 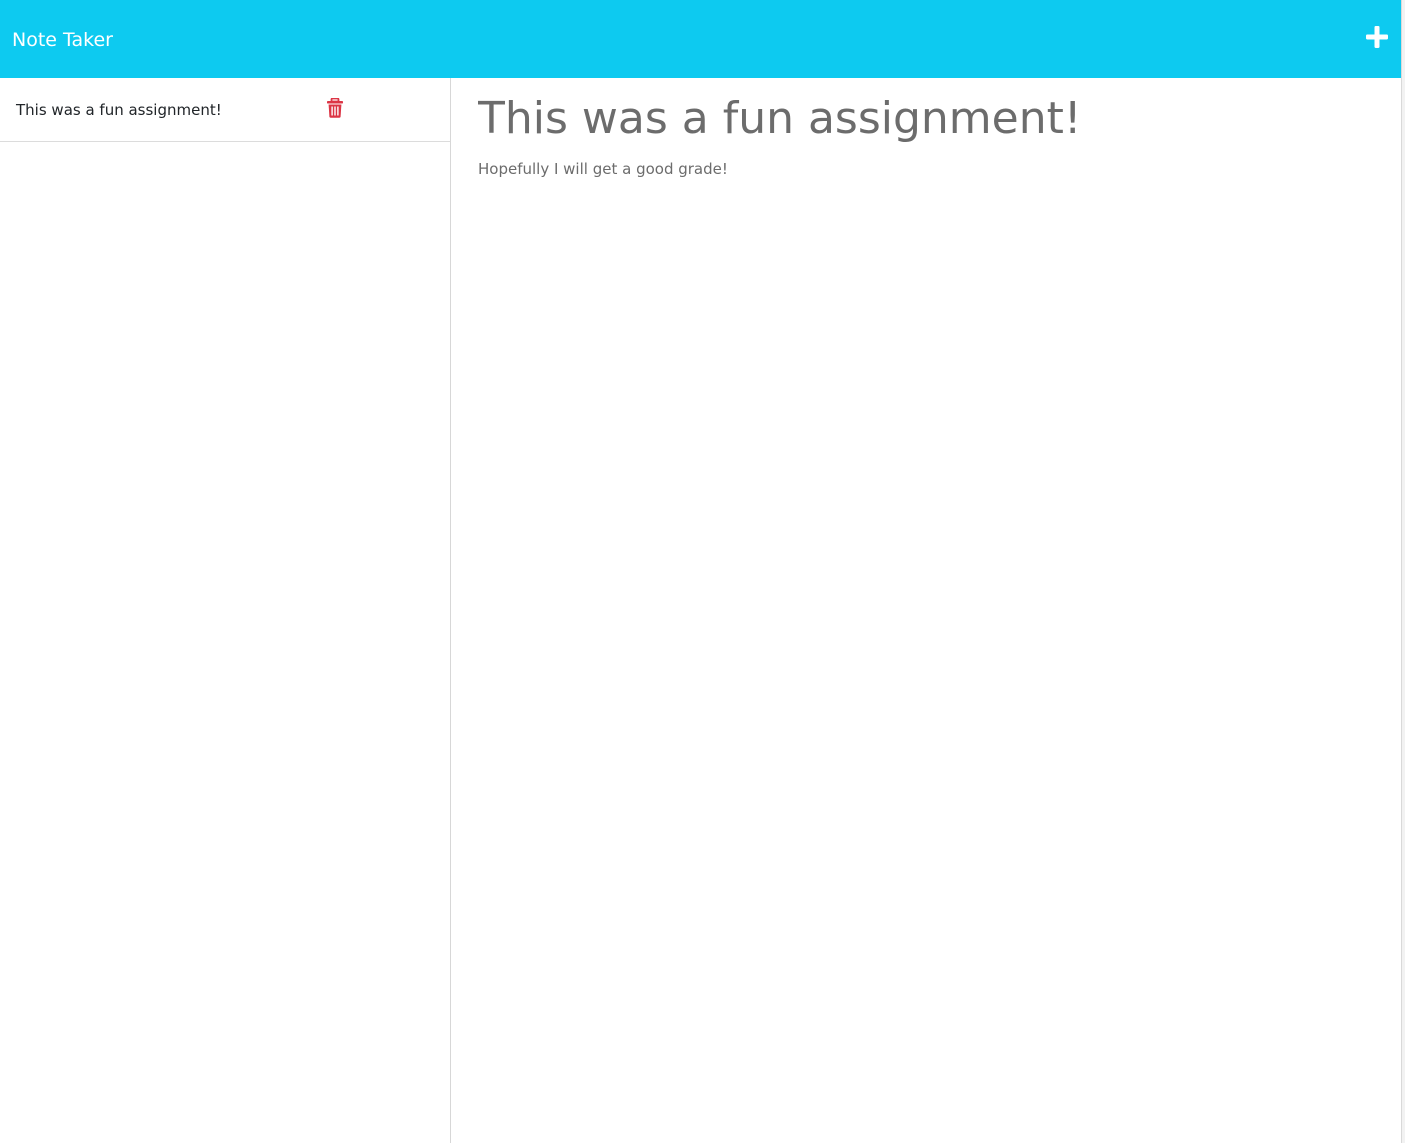 I want to click on trash-icon, so click(x=335, y=107).